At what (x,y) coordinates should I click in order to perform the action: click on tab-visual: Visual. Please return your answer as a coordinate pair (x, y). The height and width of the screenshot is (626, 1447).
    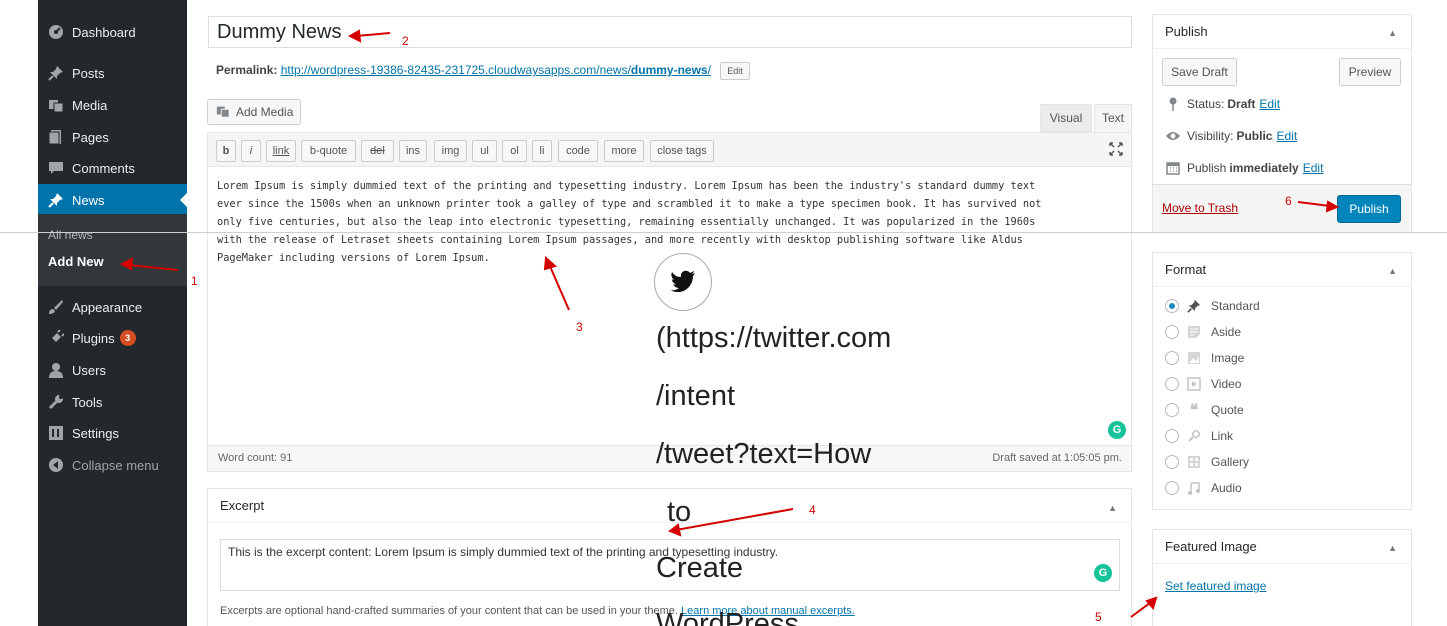
    Looking at the image, I should click on (1066, 118).